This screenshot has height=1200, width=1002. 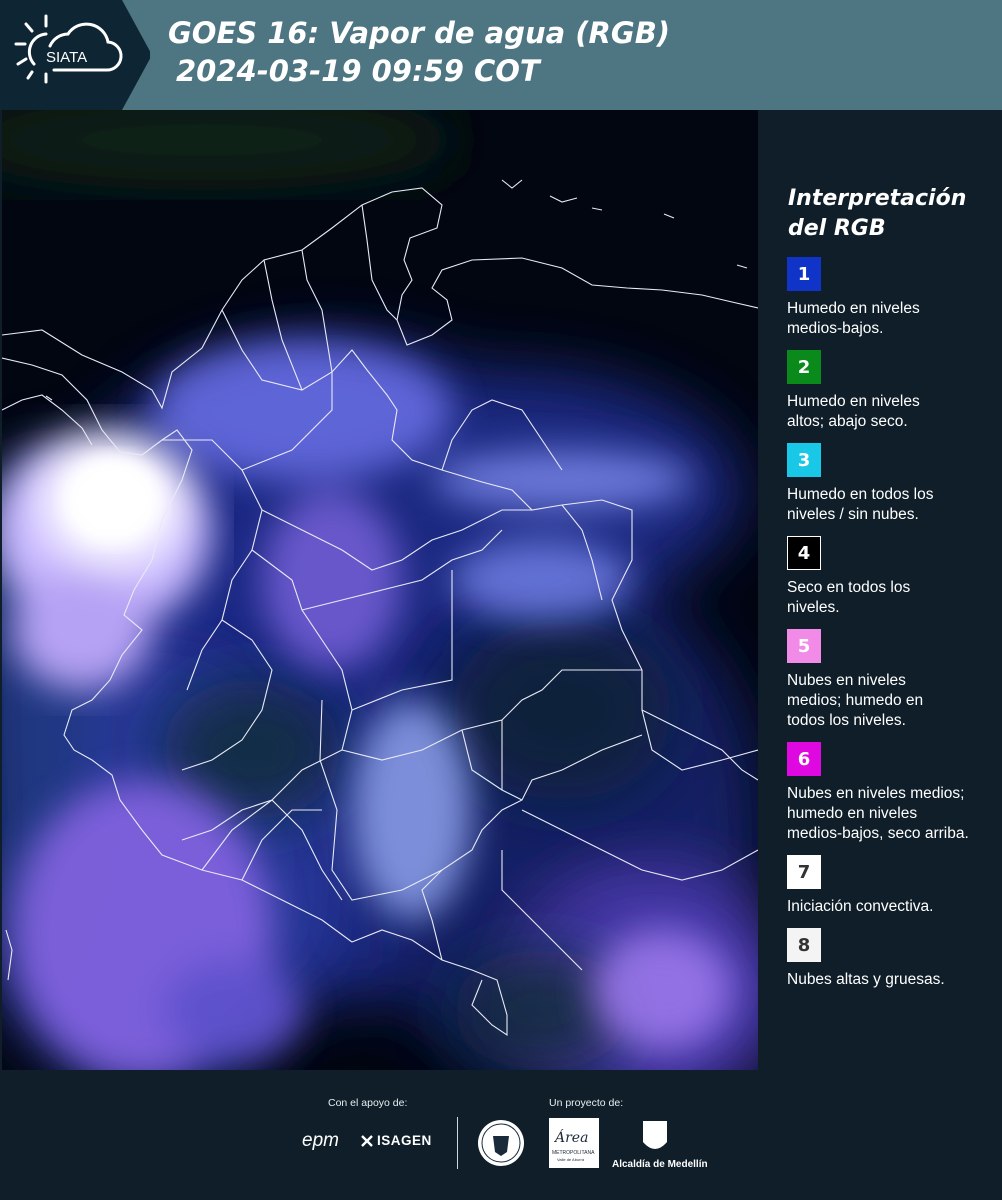 What do you see at coordinates (804, 759) in the screenshot?
I see `legend-swatch: 6` at bounding box center [804, 759].